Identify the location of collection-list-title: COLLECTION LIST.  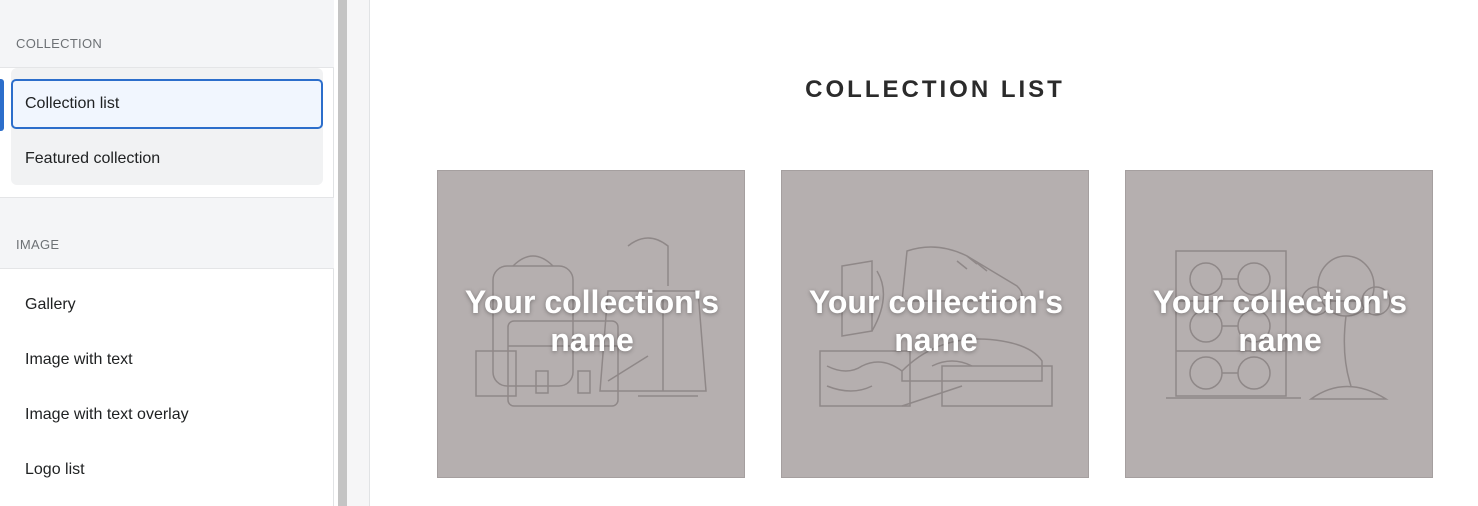
(935, 89).